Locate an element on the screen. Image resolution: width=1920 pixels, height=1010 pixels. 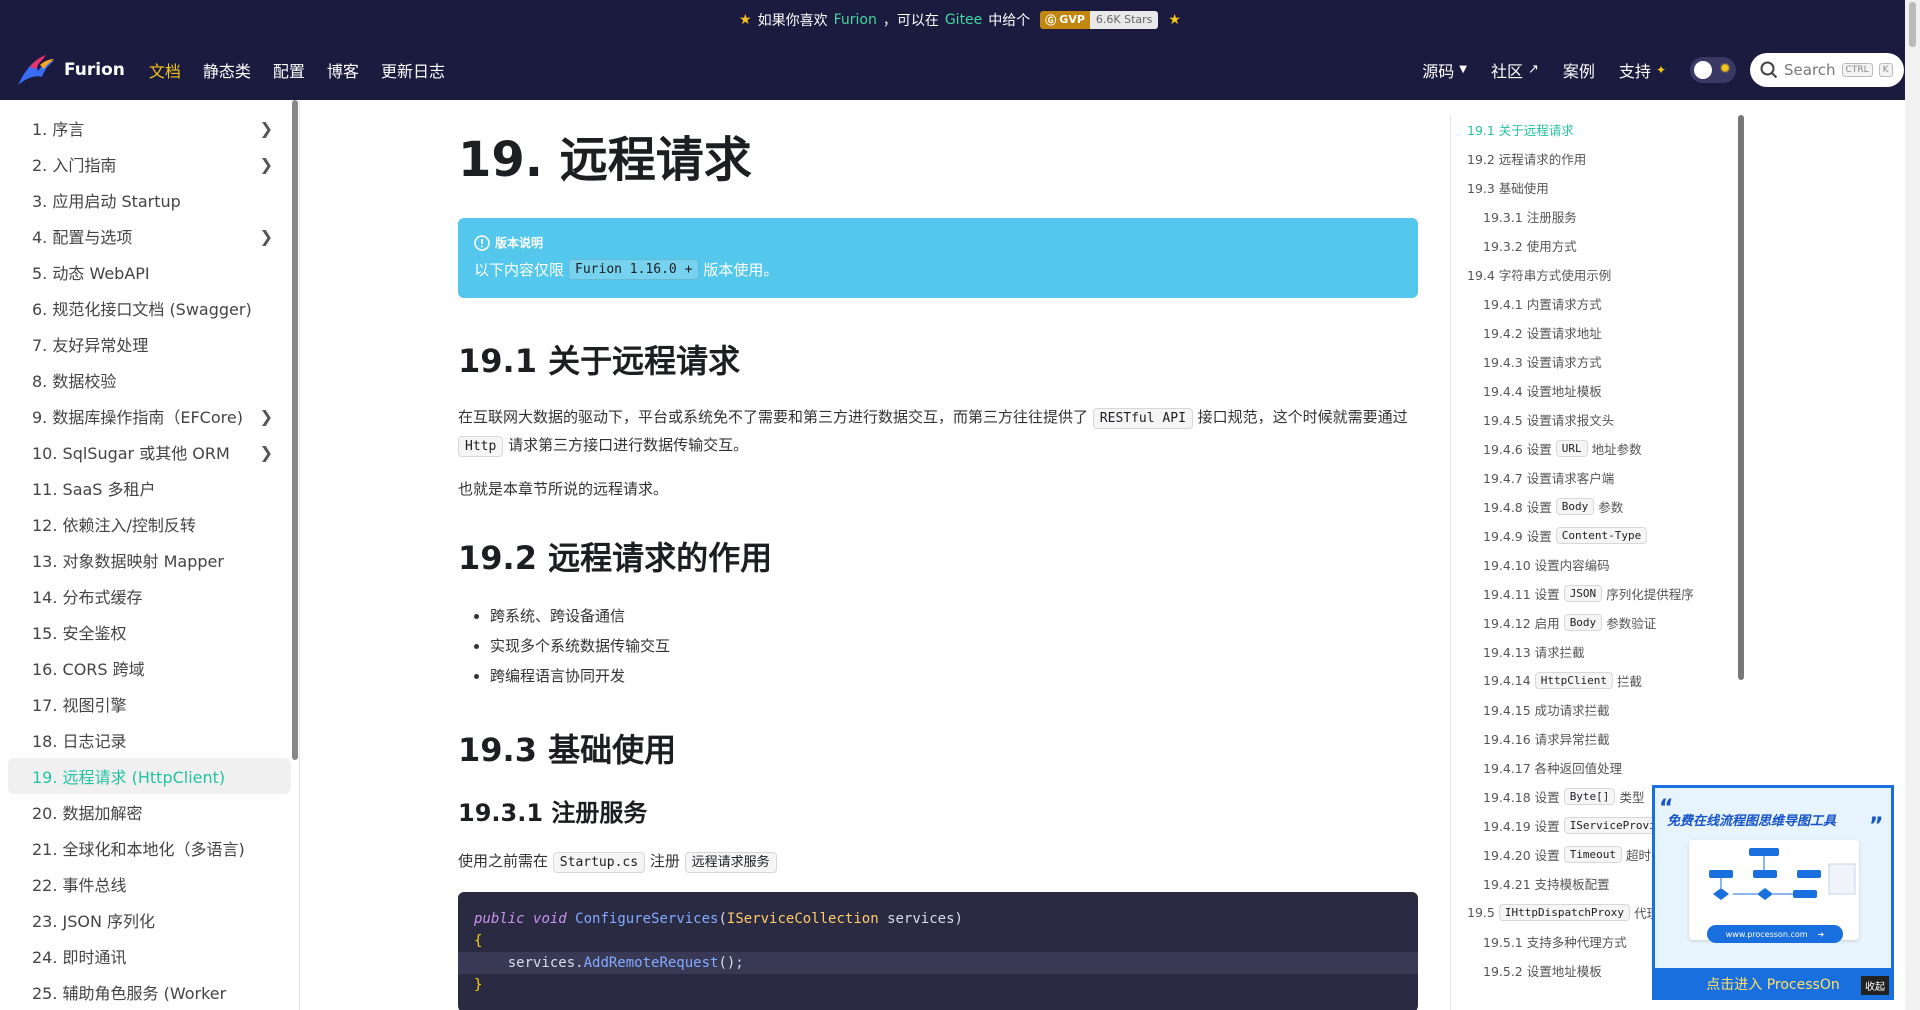
sidebar-item-label: 13. 对象数据映射 Mapper is located at coordinates (128, 561).